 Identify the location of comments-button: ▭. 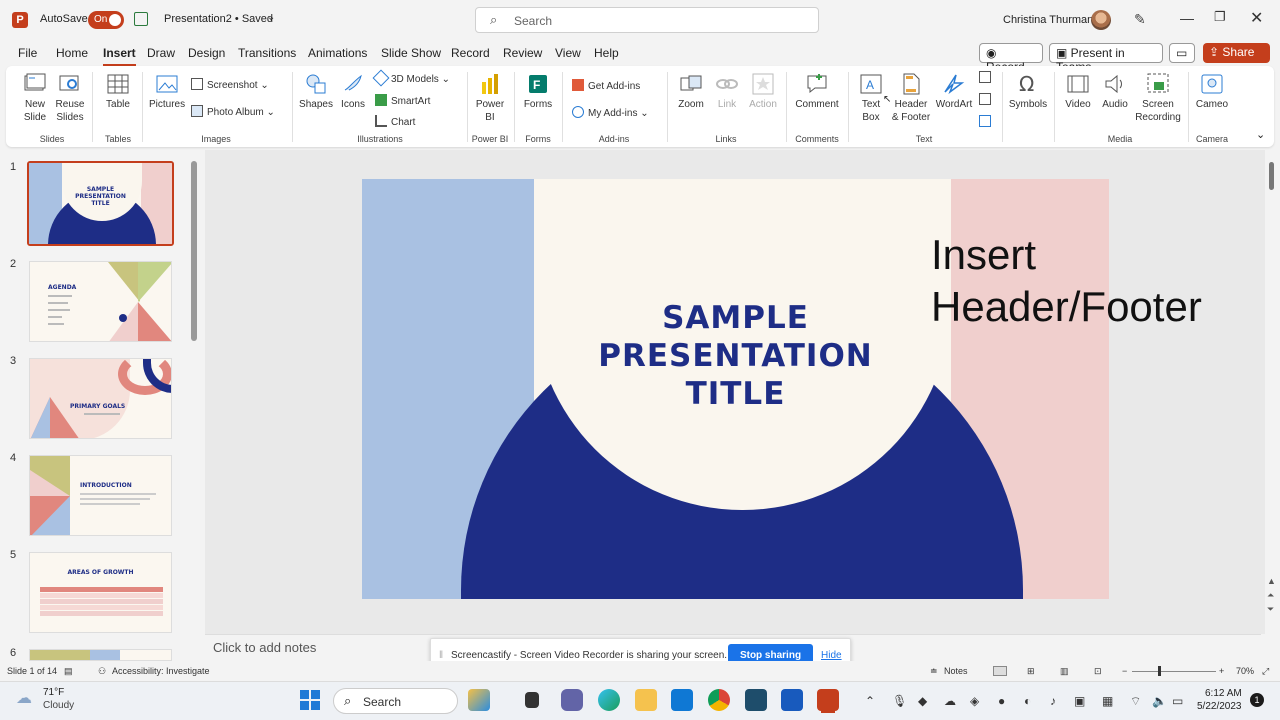
(1182, 53).